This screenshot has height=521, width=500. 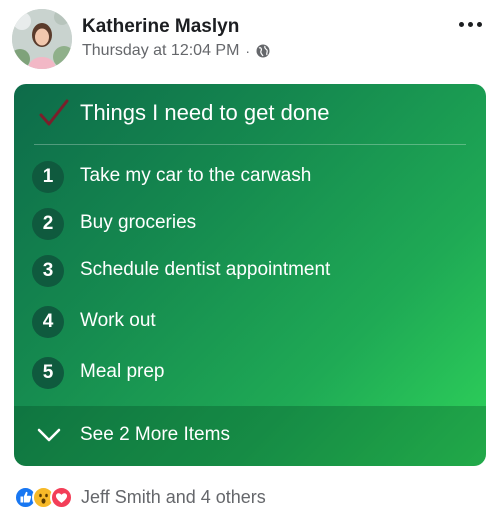 I want to click on more-options-icon, so click(x=470, y=24).